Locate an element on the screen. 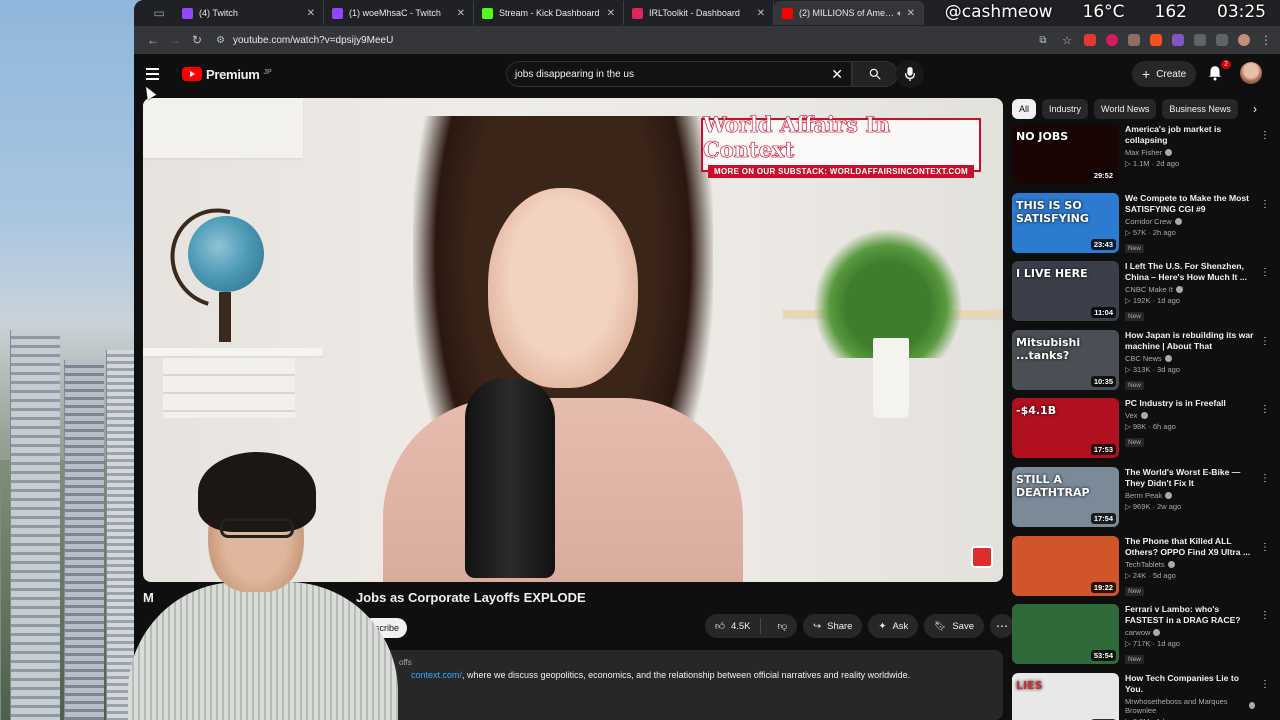  cast-icon: ⧉ is located at coordinates (1043, 40).